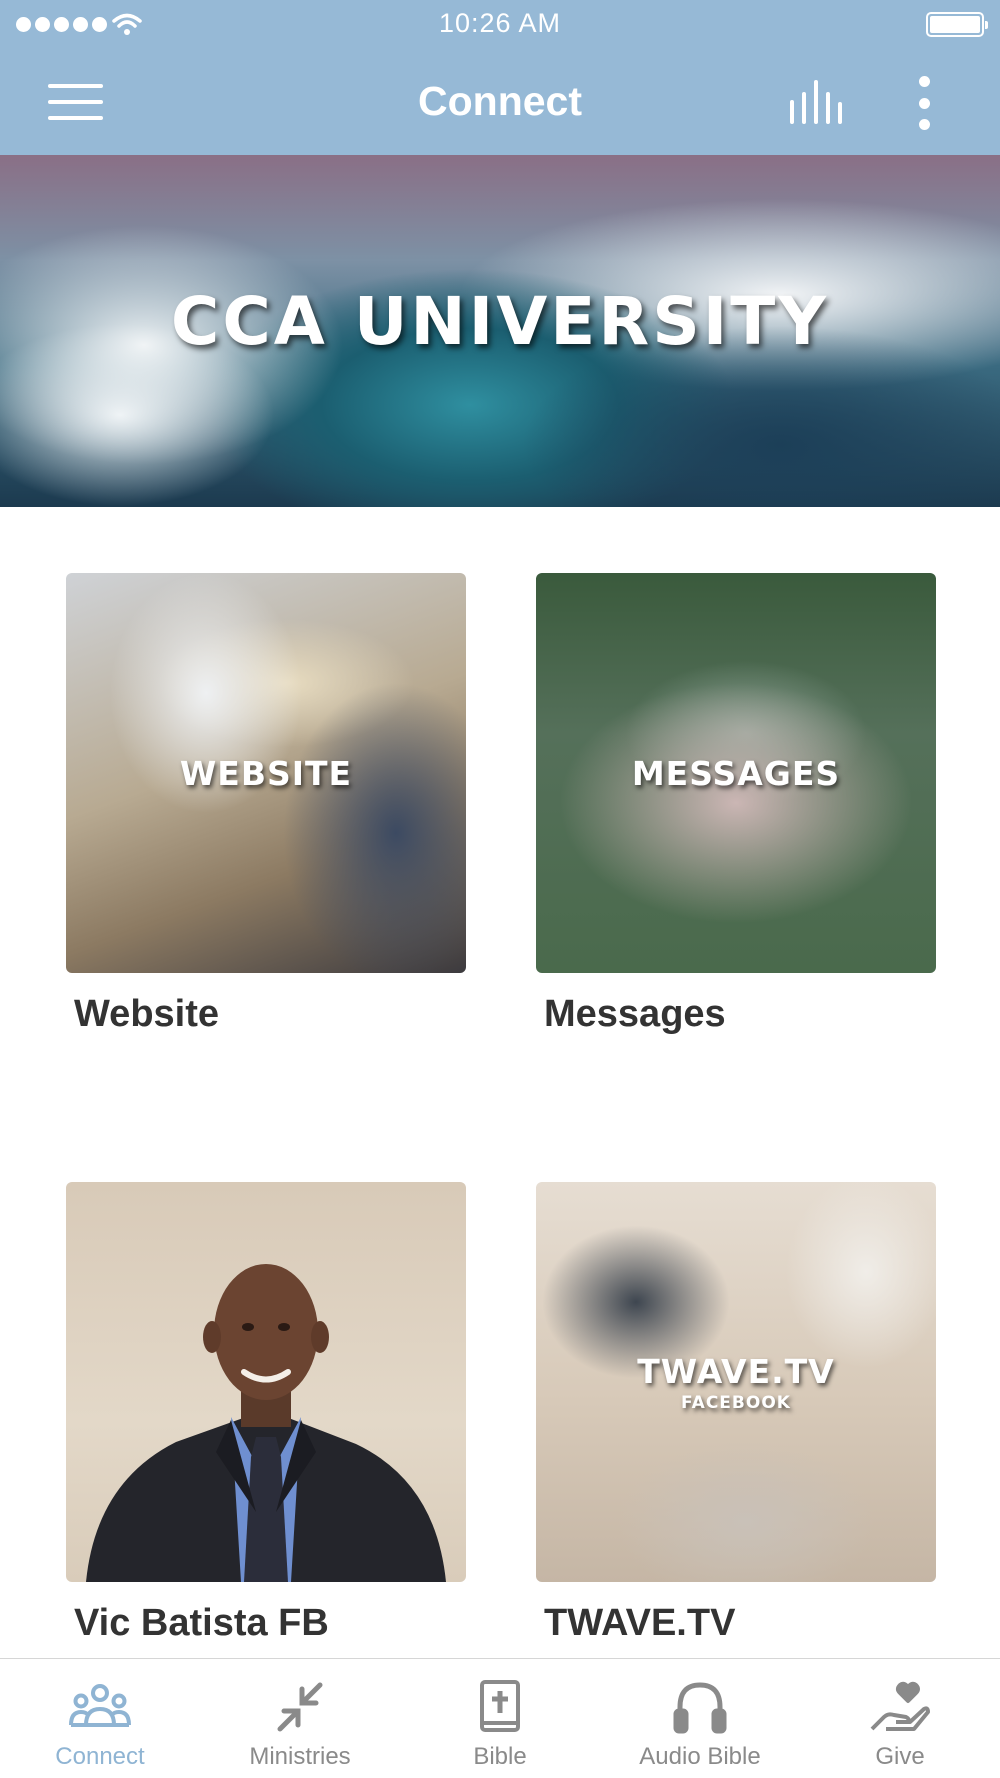  I want to click on tile-overlay-text: MESSAGES, so click(736, 773).